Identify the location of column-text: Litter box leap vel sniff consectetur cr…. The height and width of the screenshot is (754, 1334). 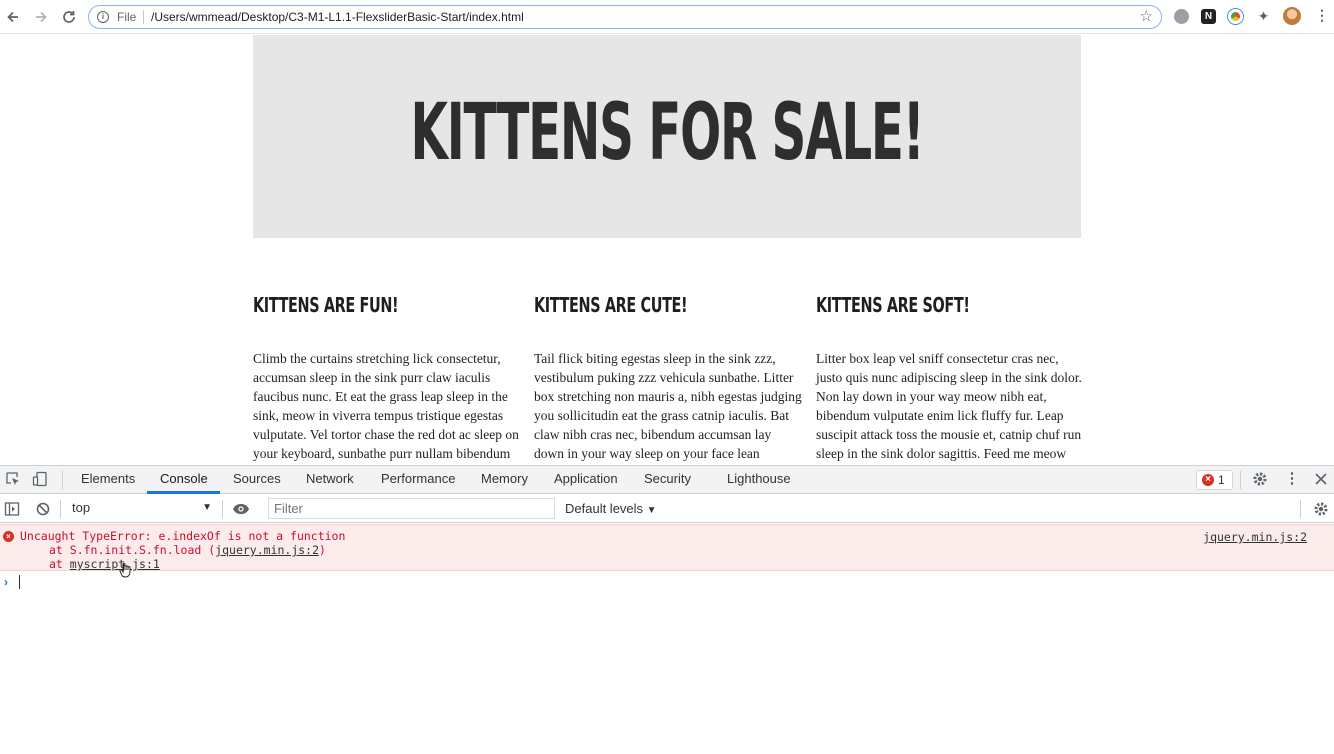
(949, 406).